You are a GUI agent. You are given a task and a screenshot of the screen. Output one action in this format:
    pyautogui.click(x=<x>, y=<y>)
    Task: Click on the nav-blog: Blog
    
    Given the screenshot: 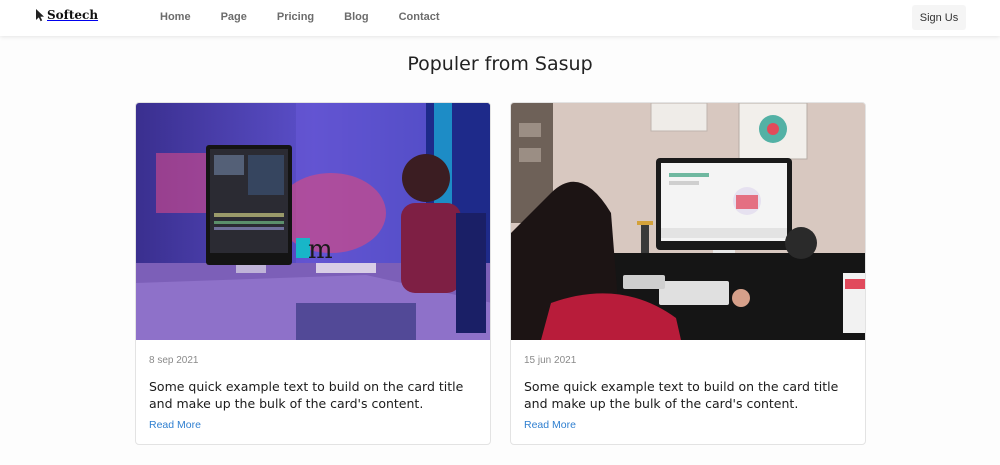 What is the action you would take?
    pyautogui.click(x=356, y=17)
    